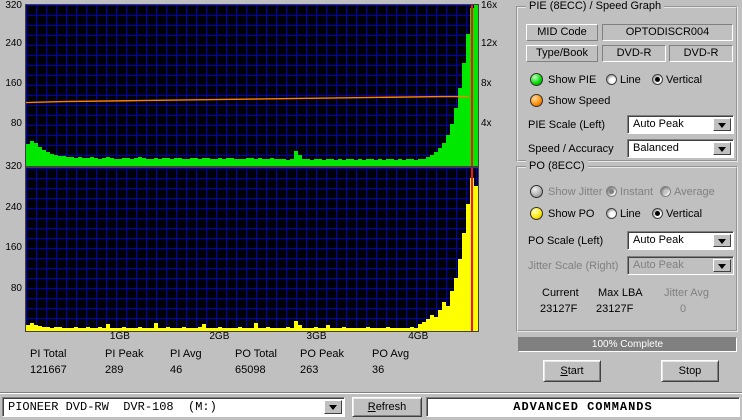 Image resolution: width=742 pixels, height=420 pixels. What do you see at coordinates (390, 362) in the screenshot?
I see `stat-po-avg: PO Avg 36` at bounding box center [390, 362].